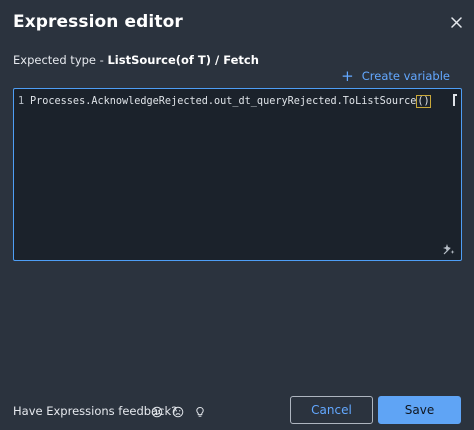 This screenshot has height=430, width=474. I want to click on paren-close: ), so click(426, 101).